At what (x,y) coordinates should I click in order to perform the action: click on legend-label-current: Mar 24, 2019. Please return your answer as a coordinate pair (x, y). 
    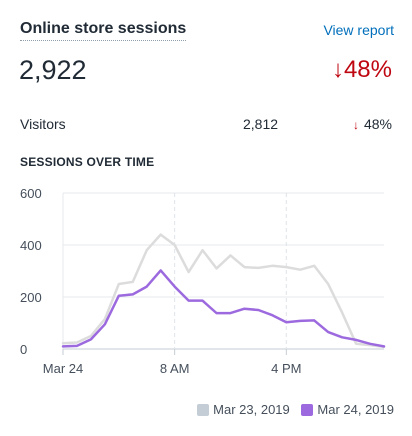
    Looking at the image, I should click on (355, 409).